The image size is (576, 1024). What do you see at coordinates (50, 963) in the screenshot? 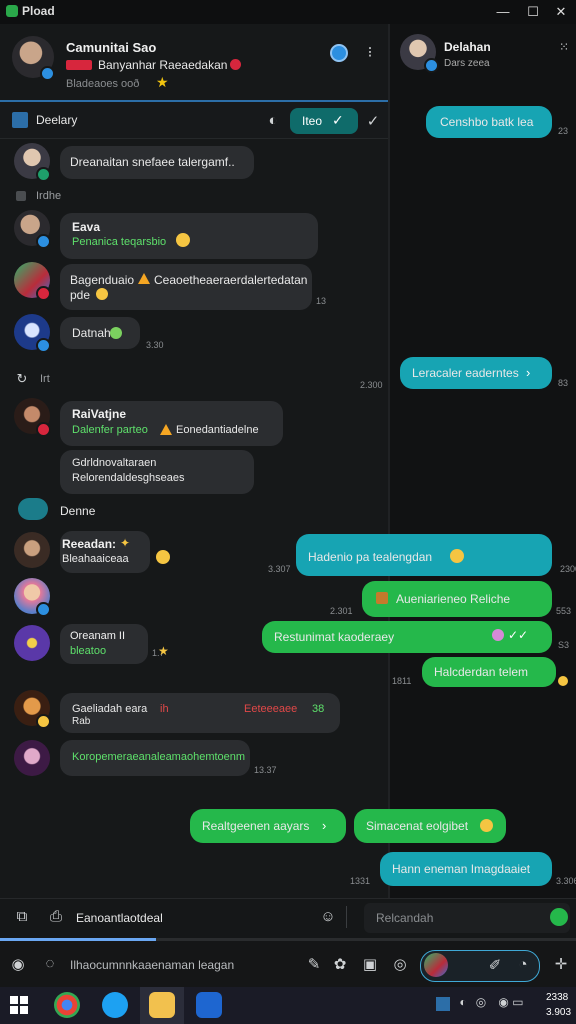
I see `history-icon: ◌` at bounding box center [50, 963].